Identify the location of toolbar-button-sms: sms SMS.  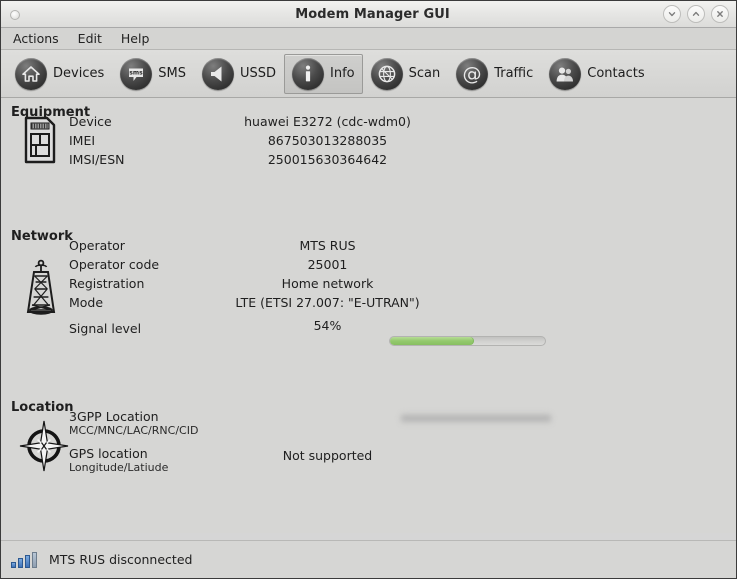
(153, 74).